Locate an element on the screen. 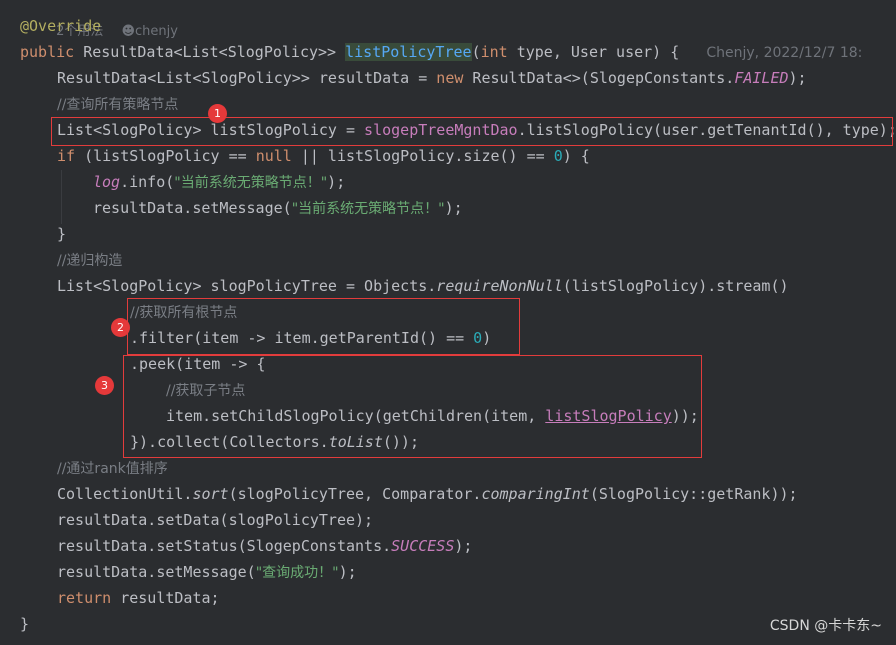 This screenshot has width=896, height=645. return-type: ResultData<List<SlogPolicy>> is located at coordinates (210, 52).